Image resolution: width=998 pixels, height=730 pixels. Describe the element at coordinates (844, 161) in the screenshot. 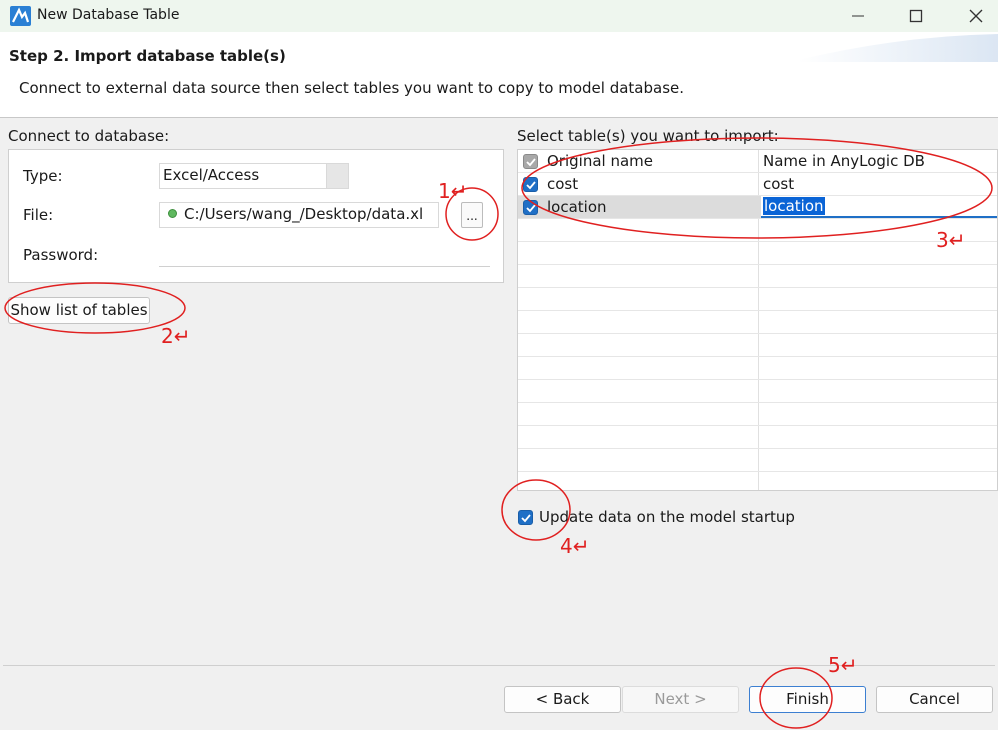

I see `column-header-anylogic: Name in AnyLogic DB` at that location.